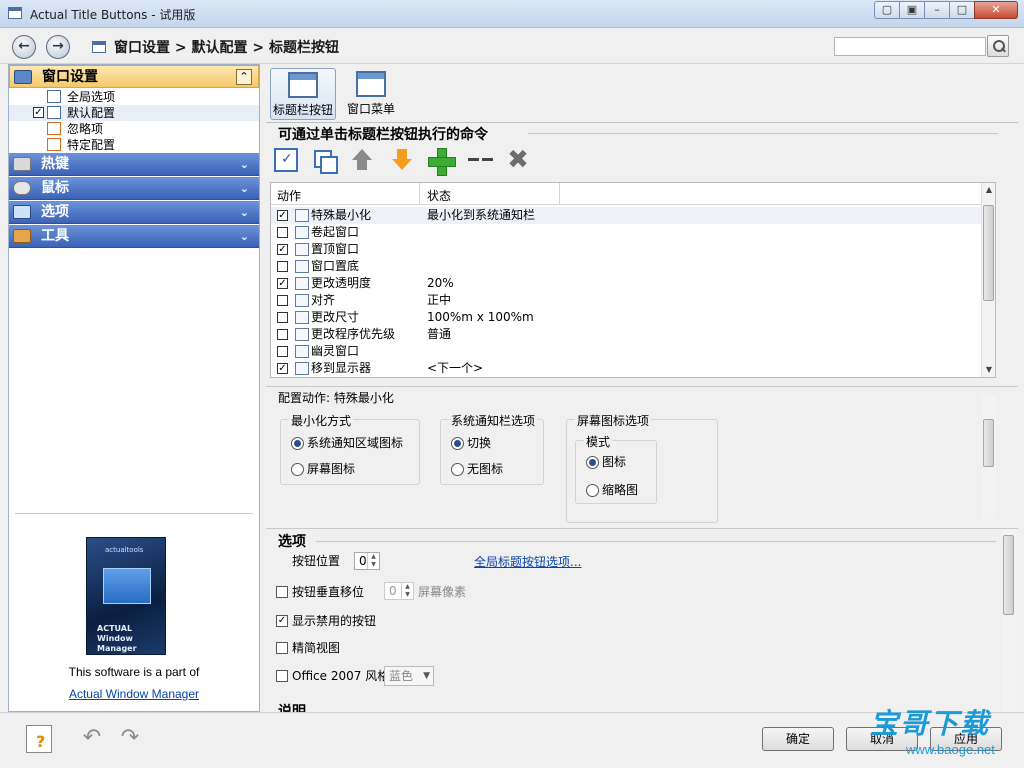  Describe the element at coordinates (910, 46) in the screenshot. I see `search-input` at that location.